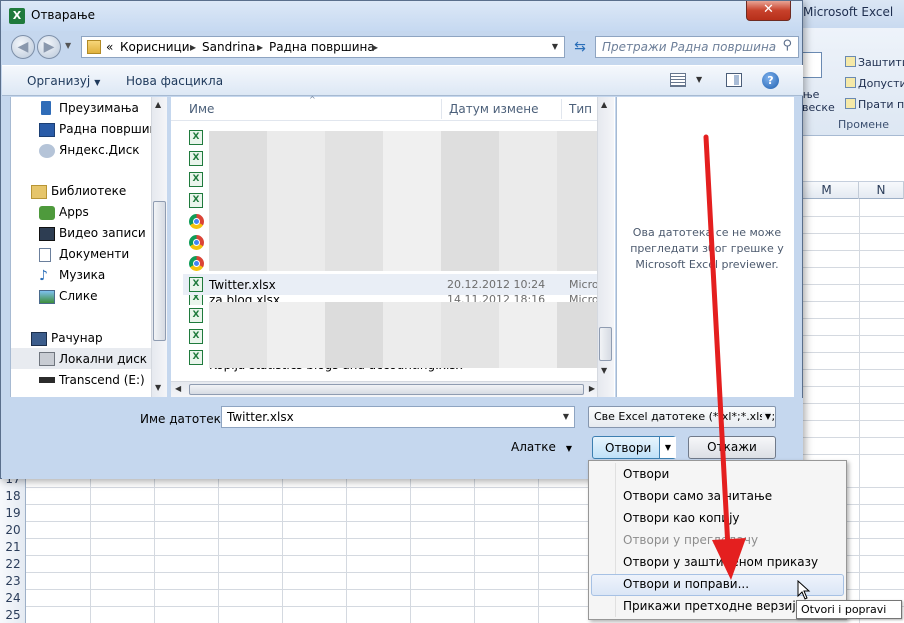  I want to click on libraries-icon, so click(39, 192).